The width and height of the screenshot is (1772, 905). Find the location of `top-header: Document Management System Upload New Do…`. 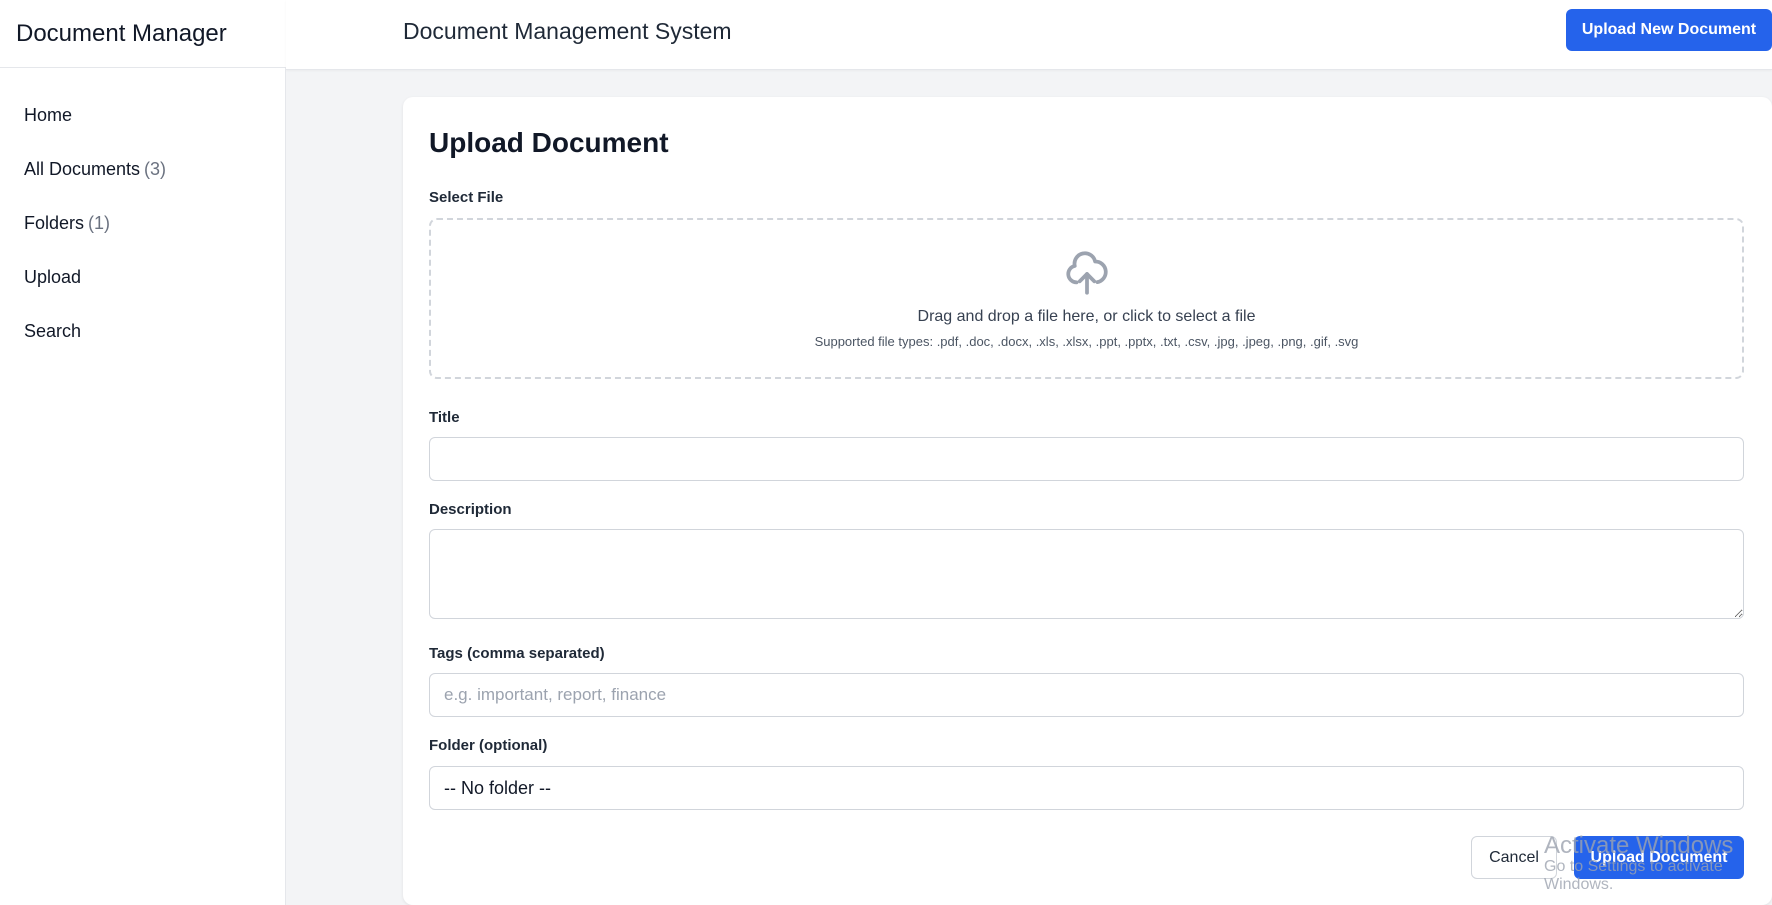

top-header: Document Management System Upload New Do… is located at coordinates (1029, 35).